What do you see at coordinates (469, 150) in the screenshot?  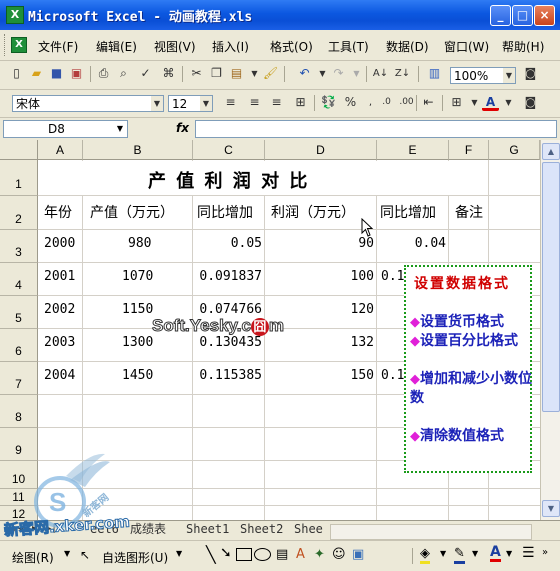 I see `column-header-f: F` at bounding box center [469, 150].